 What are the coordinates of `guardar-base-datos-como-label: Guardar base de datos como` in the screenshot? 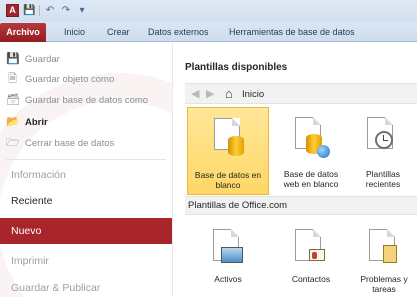 It's located at (87, 100).